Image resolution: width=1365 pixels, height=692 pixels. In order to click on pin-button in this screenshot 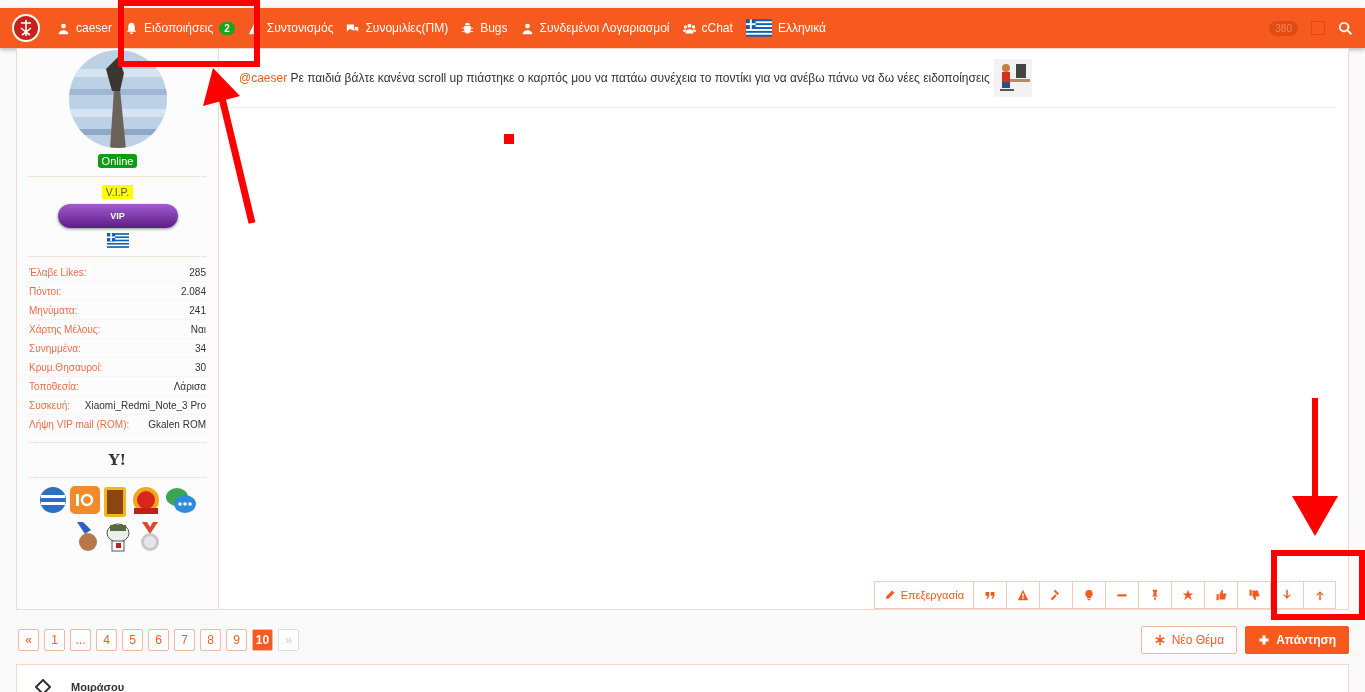, I will do `click(1154, 595)`.